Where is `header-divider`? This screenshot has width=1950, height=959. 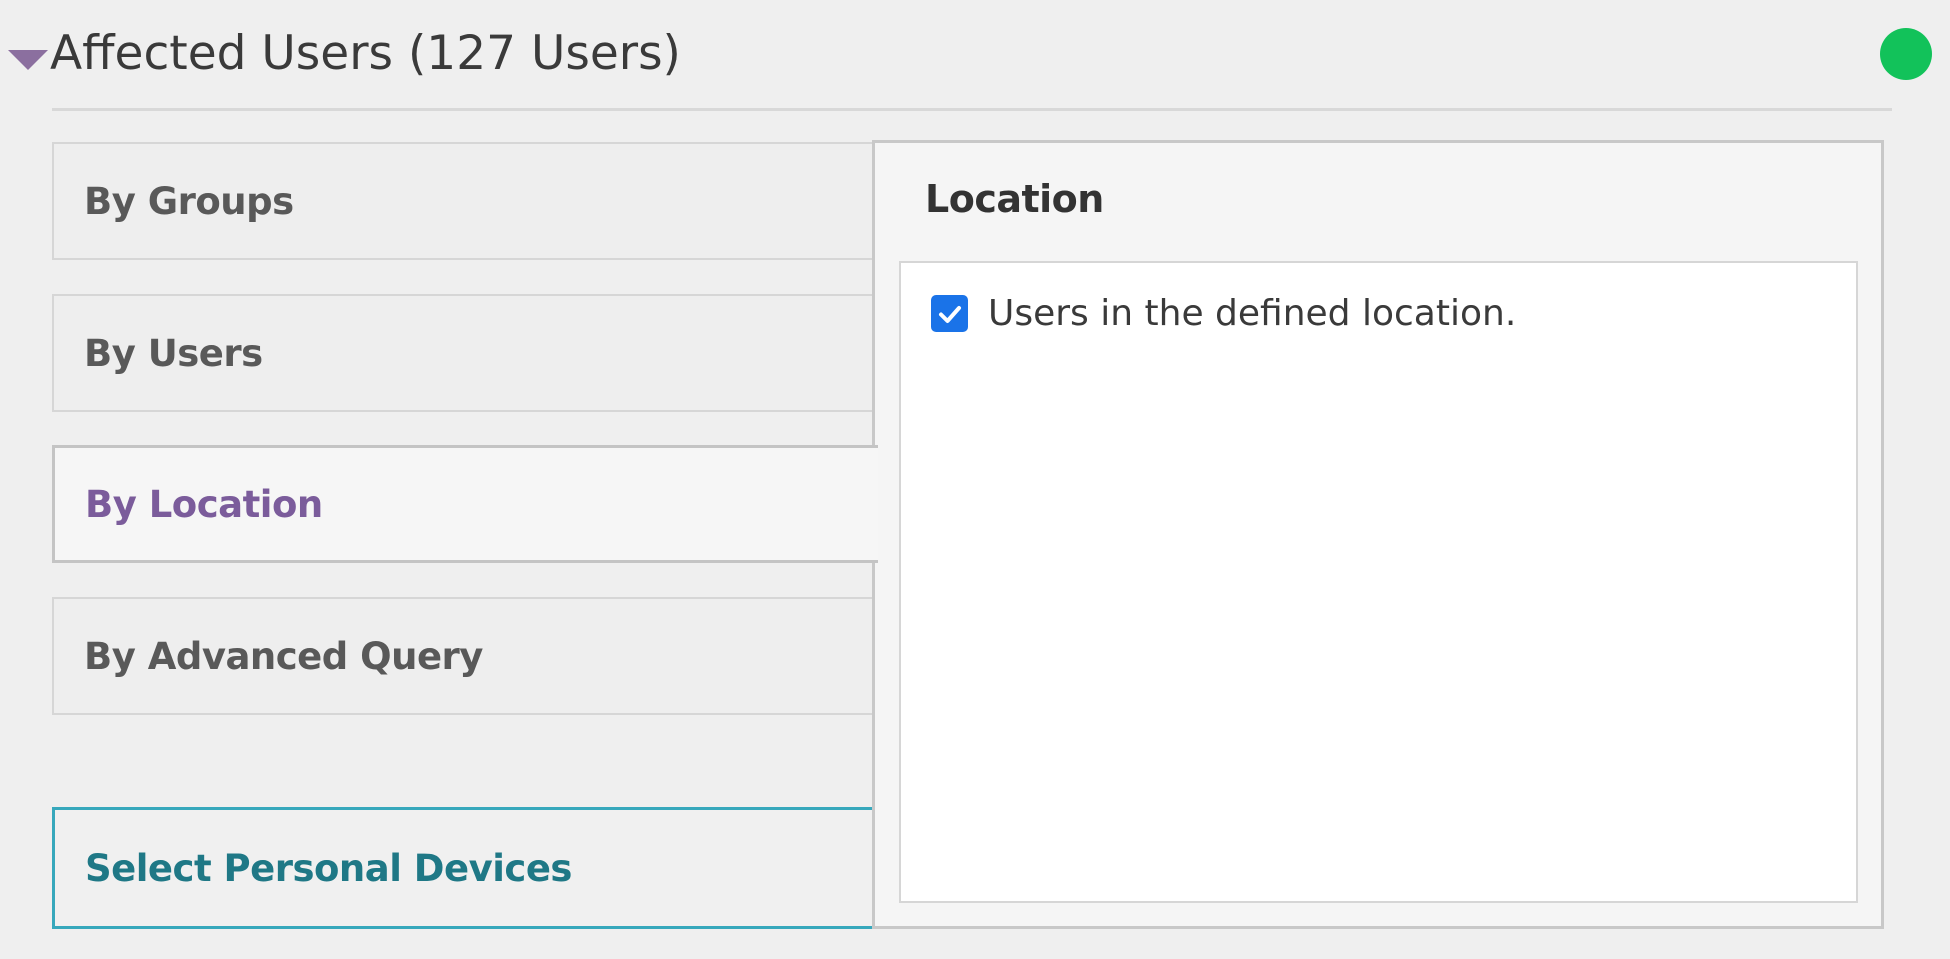 header-divider is located at coordinates (972, 109).